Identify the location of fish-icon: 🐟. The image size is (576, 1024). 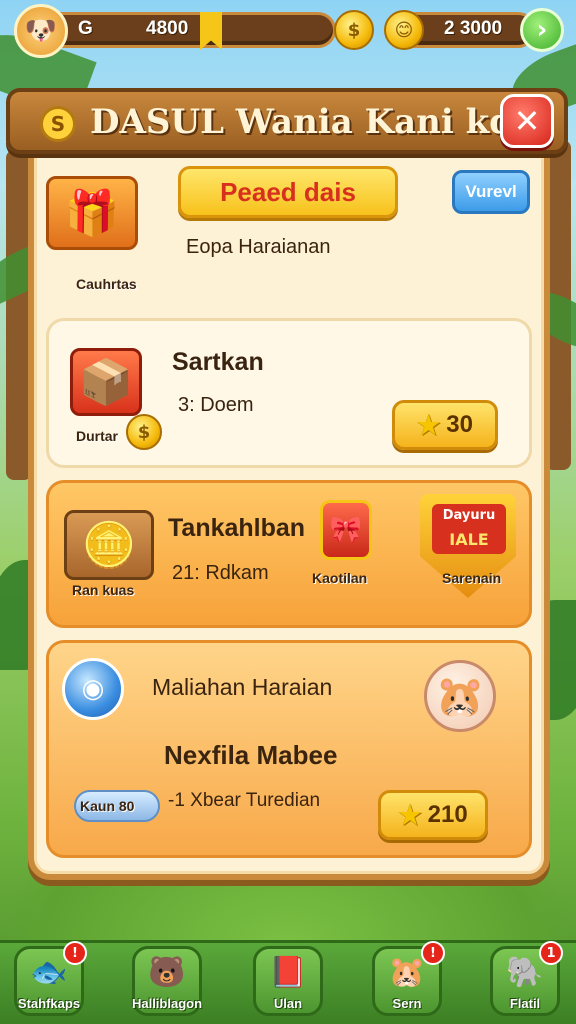
(49, 972).